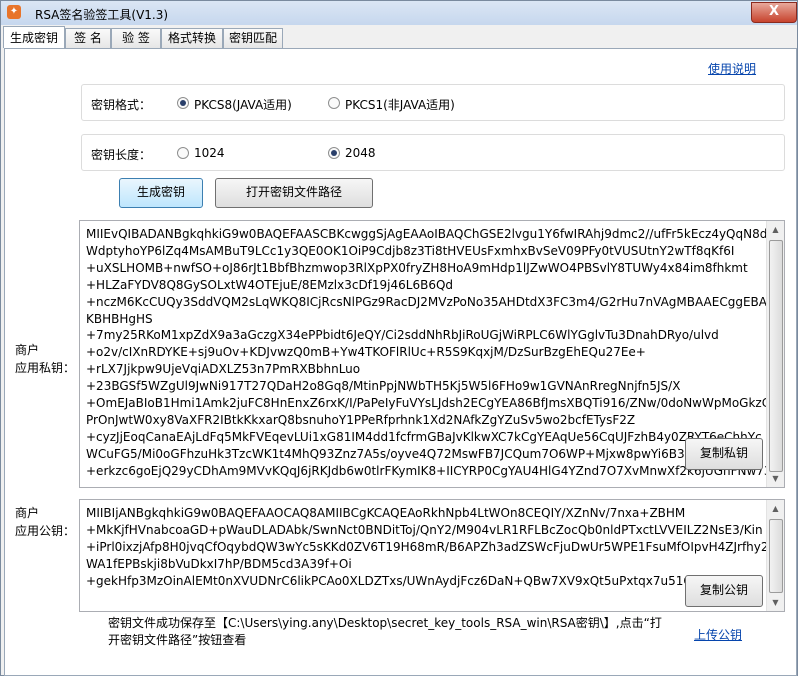 This screenshot has height=676, width=798. What do you see at coordinates (724, 454) in the screenshot?
I see `copy-private-key-button: 复制私钥` at bounding box center [724, 454].